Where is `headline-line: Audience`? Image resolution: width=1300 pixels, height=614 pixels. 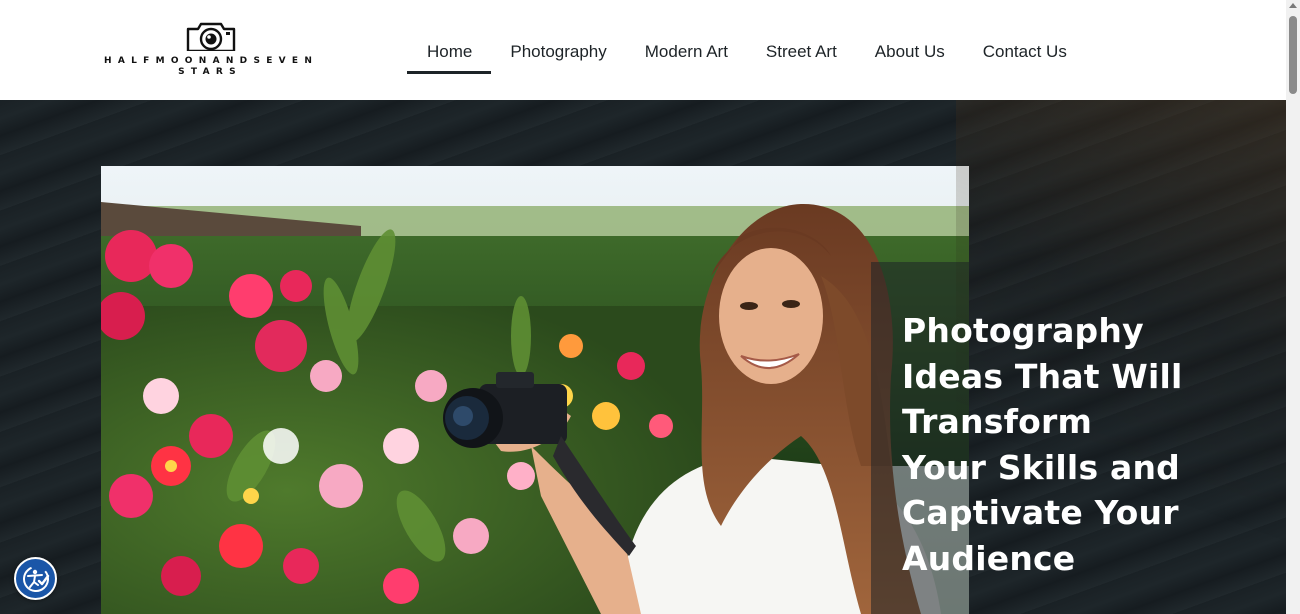 headline-line: Audience is located at coordinates (989, 558).